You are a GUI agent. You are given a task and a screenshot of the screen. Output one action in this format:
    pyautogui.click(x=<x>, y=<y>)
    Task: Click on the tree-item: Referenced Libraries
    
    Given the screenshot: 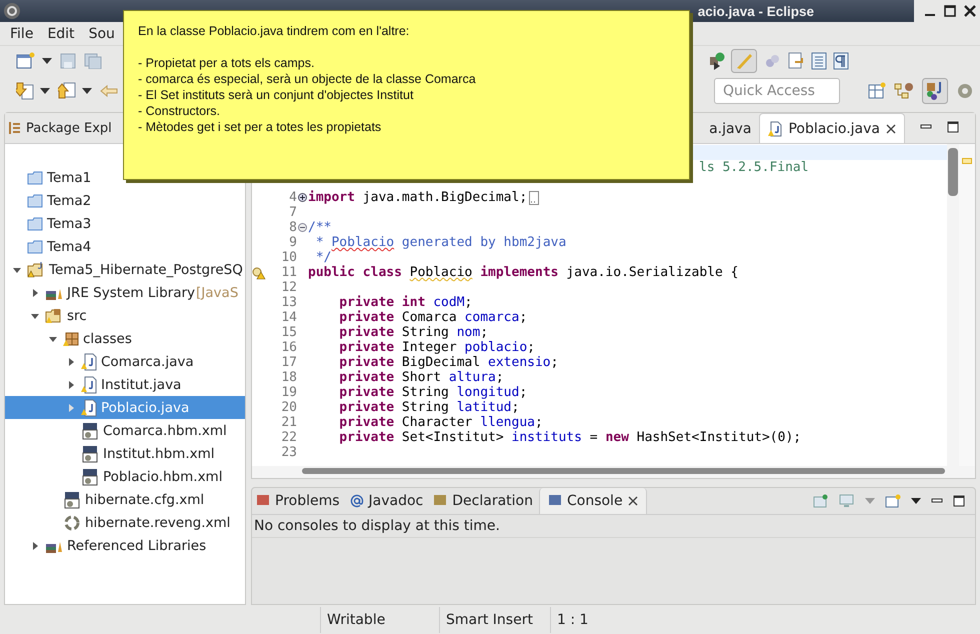 What is the action you would take?
    pyautogui.click(x=105, y=545)
    